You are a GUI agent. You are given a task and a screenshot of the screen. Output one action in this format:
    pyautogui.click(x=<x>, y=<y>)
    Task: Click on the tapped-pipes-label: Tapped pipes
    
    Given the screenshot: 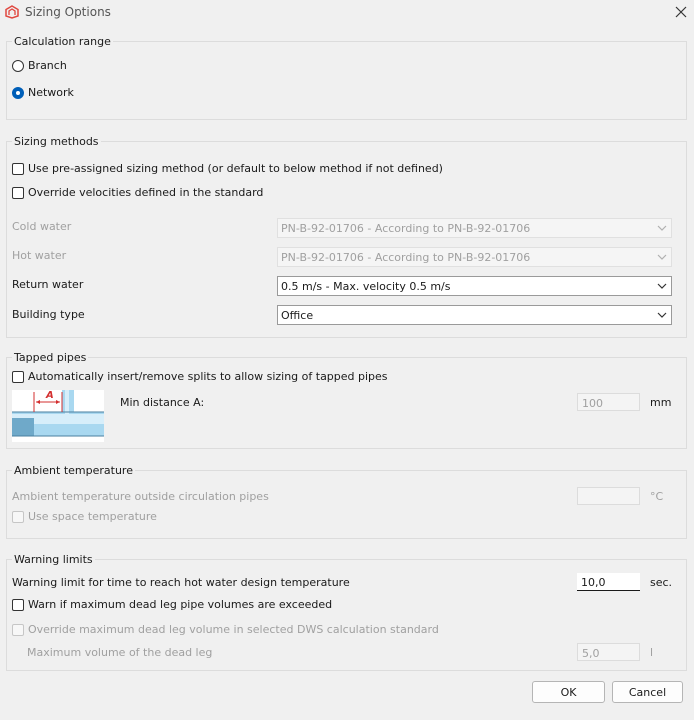 What is the action you would take?
    pyautogui.click(x=50, y=357)
    